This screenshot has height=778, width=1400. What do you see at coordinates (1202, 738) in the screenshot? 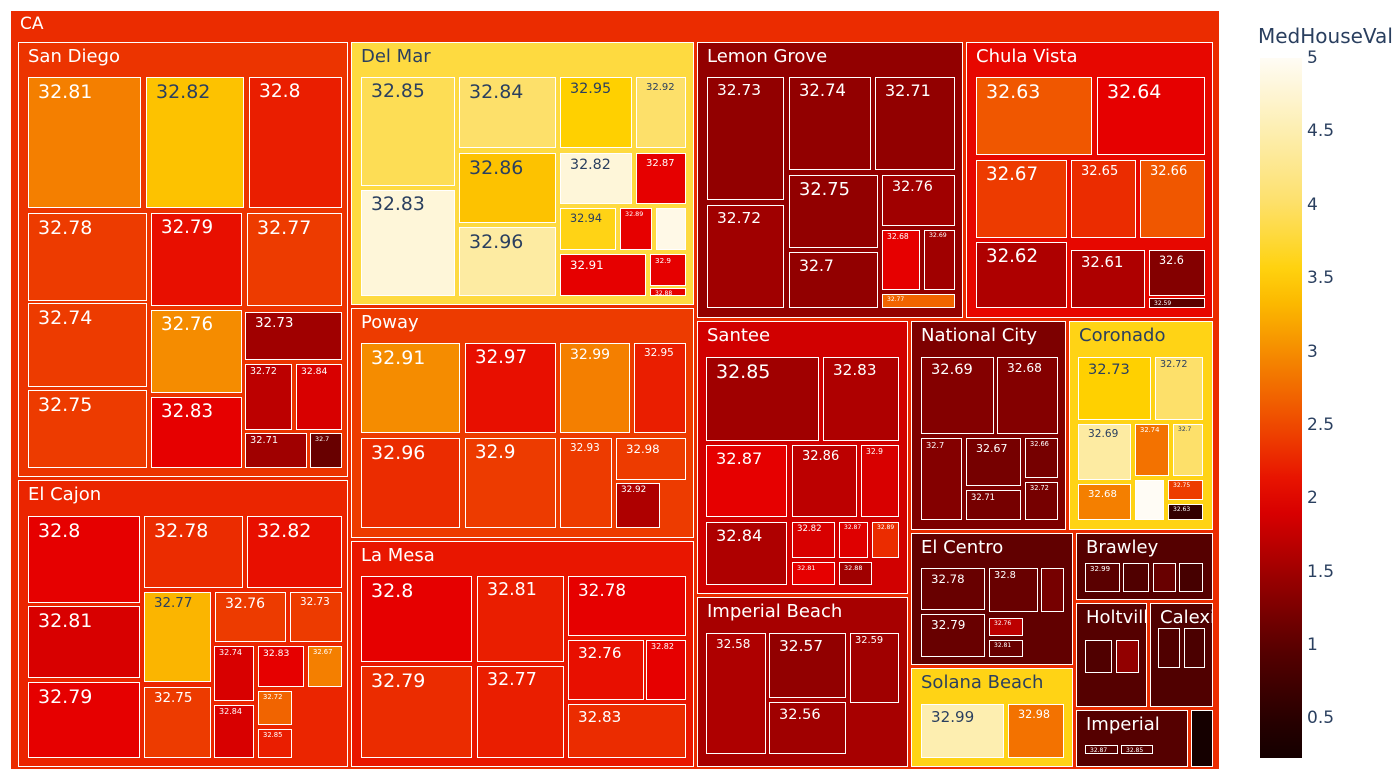
I see `city-tile` at bounding box center [1202, 738].